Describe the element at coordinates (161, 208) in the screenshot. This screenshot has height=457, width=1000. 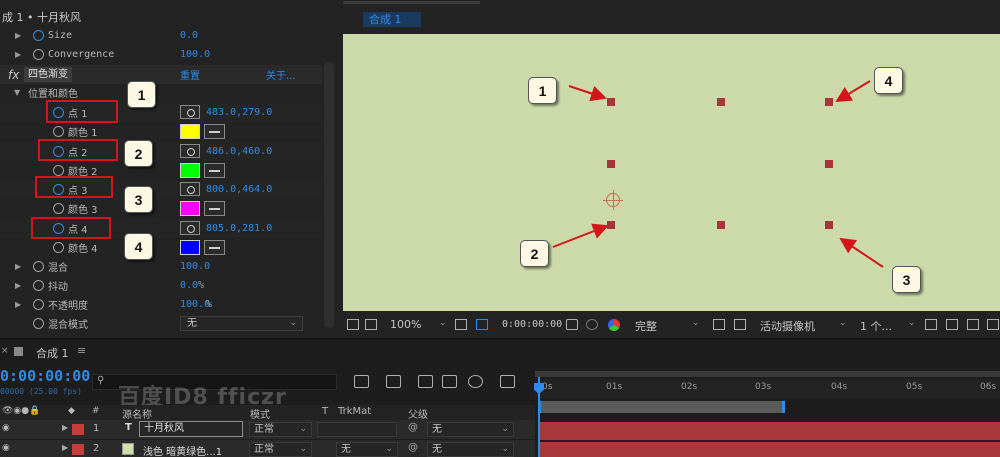
I see `color-3-row: 颜色 3` at that location.